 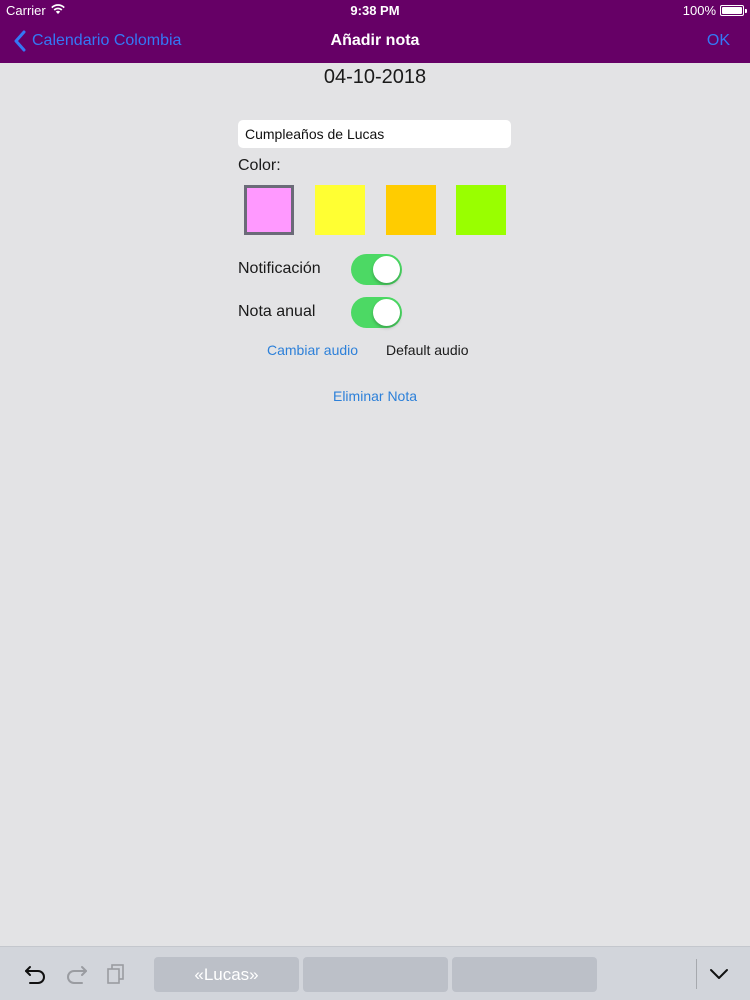 What do you see at coordinates (733, 10) in the screenshot?
I see `battery-icon` at bounding box center [733, 10].